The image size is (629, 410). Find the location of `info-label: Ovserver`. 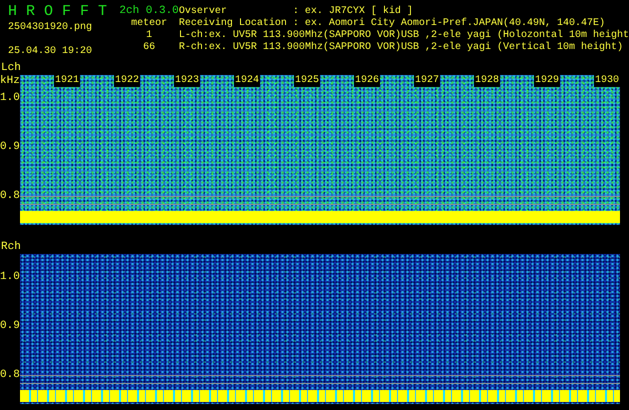

info-label: Ovserver is located at coordinates (203, 12).